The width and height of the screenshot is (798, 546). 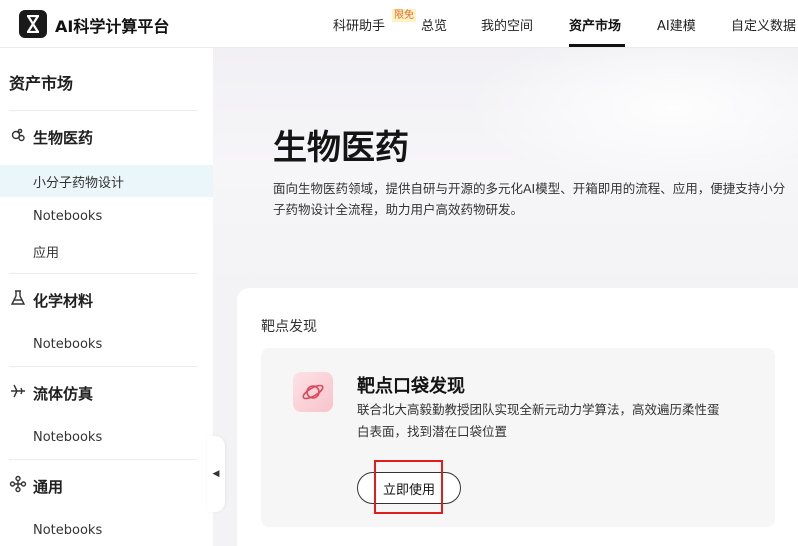 I want to click on sidebar-category-label: 化学材料, so click(x=63, y=300).